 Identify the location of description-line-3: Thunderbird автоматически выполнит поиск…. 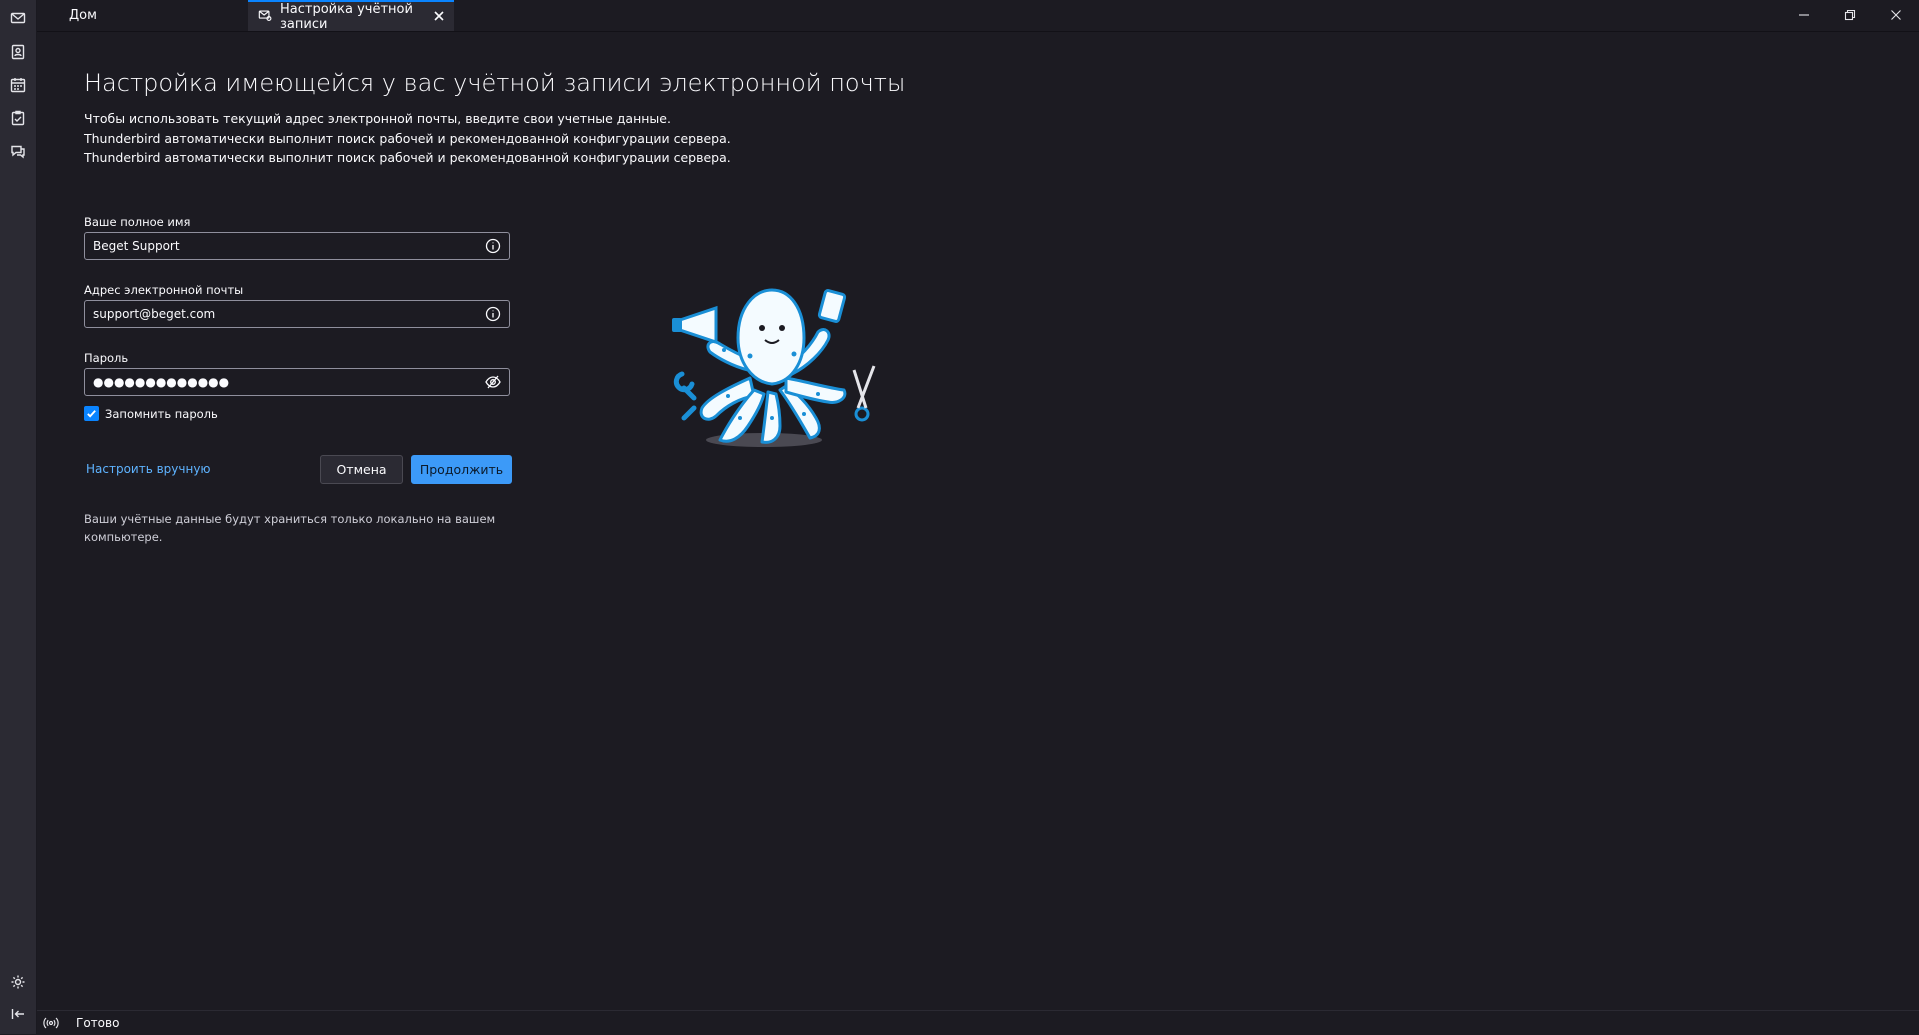
(407, 157).